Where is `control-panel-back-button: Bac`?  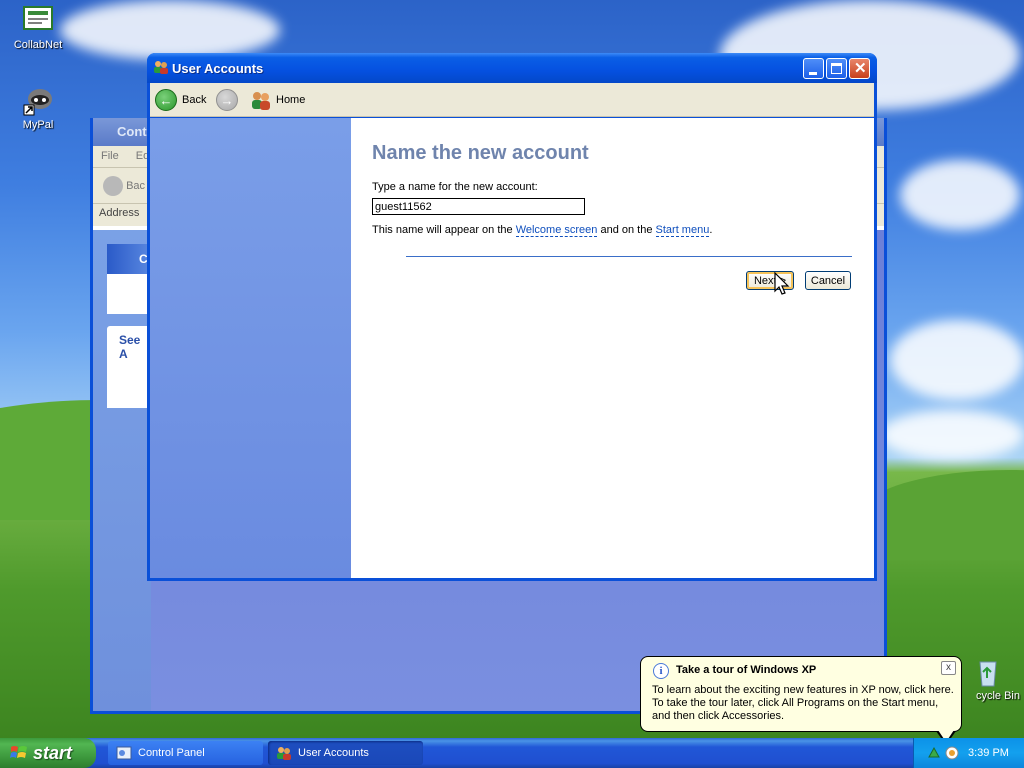
control-panel-back-button: Bac is located at coordinates (135, 186).